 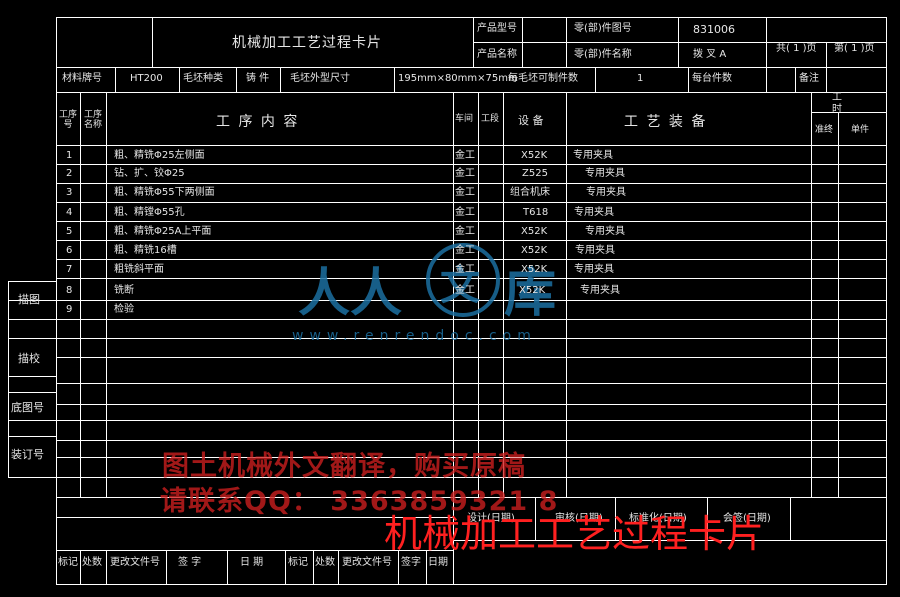 I want to click on sheet-number: 第( 1 )页, so click(x=854, y=48).